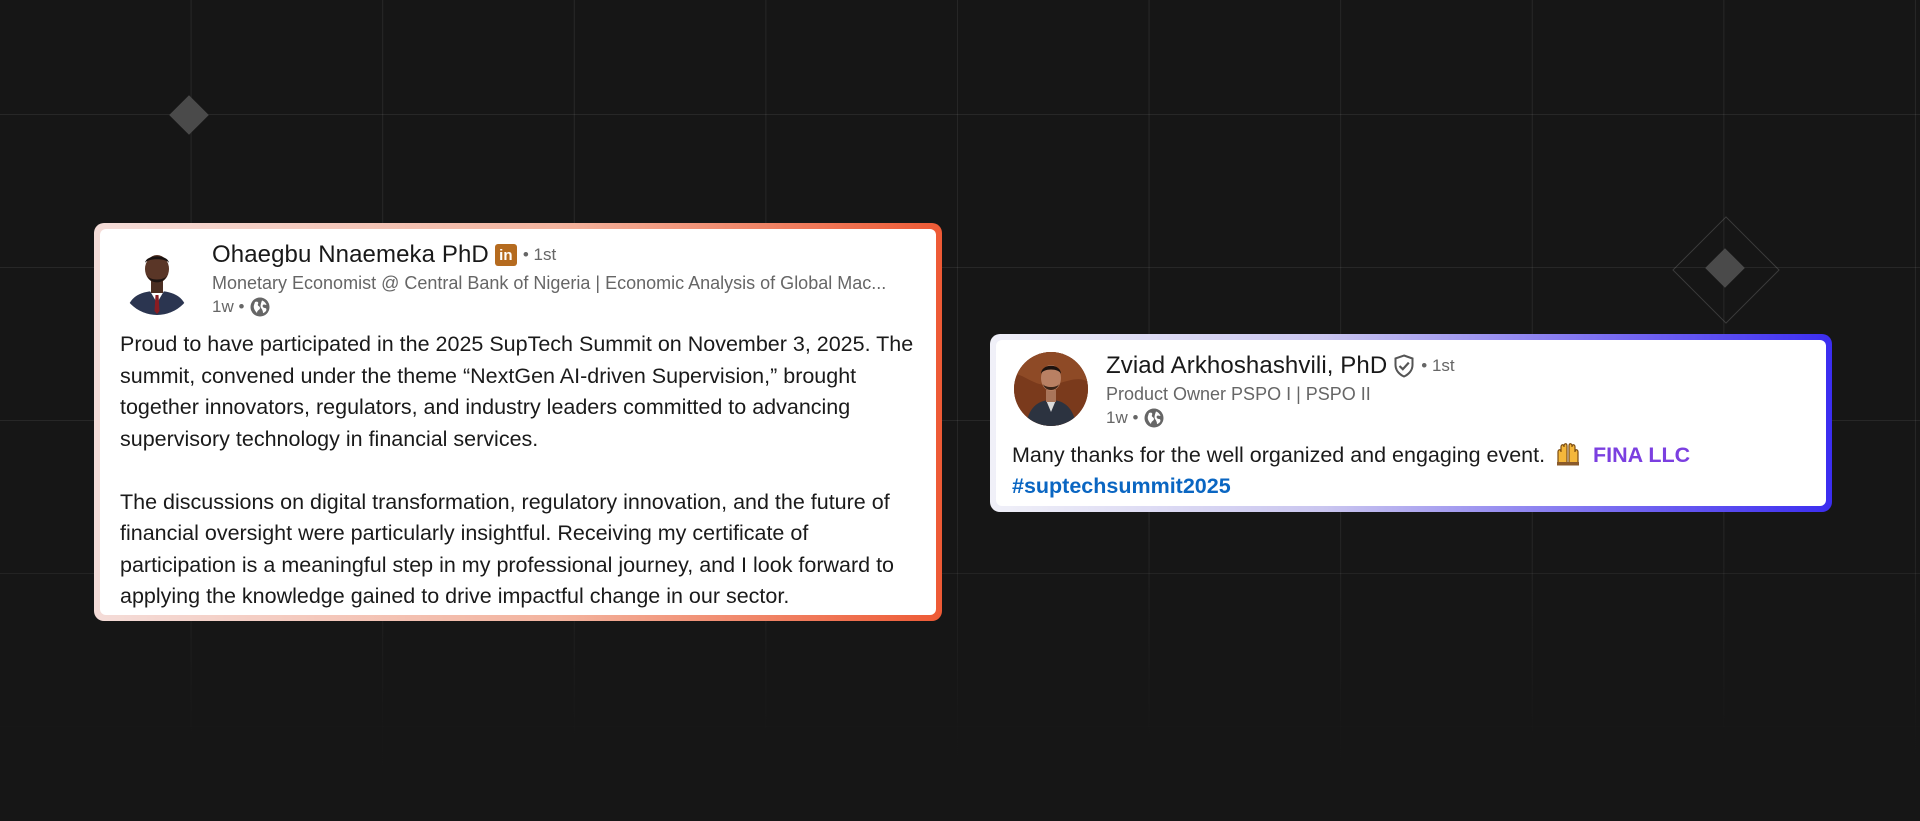 This screenshot has height=821, width=1920. I want to click on hashtag-link: #suptechsummit2025, so click(1121, 486).